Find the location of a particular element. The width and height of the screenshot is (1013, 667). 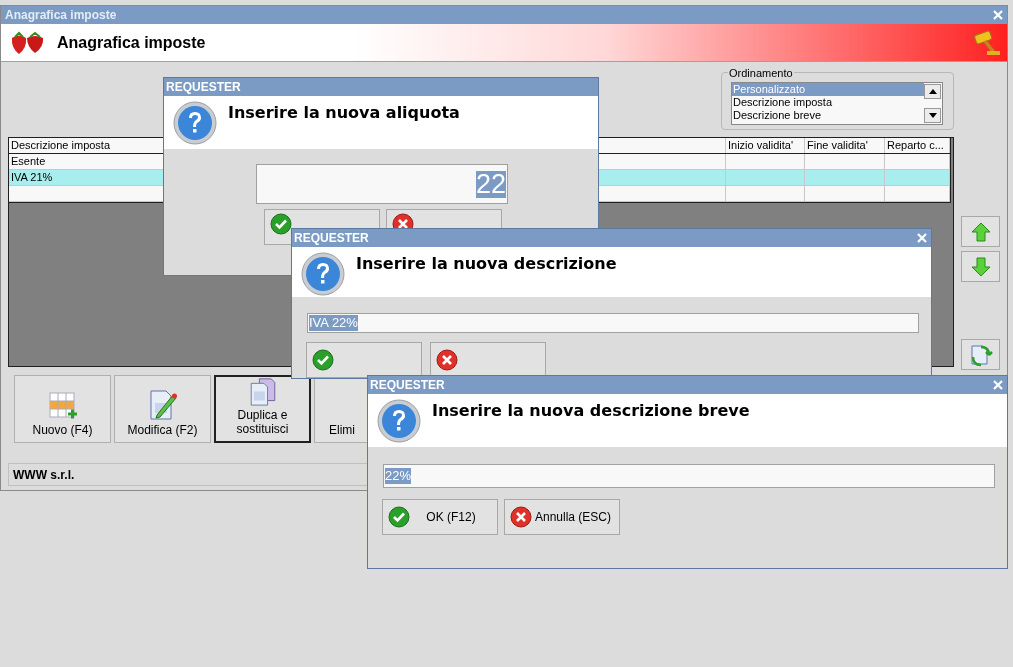

field-value: IVA 22% is located at coordinates (333, 323).